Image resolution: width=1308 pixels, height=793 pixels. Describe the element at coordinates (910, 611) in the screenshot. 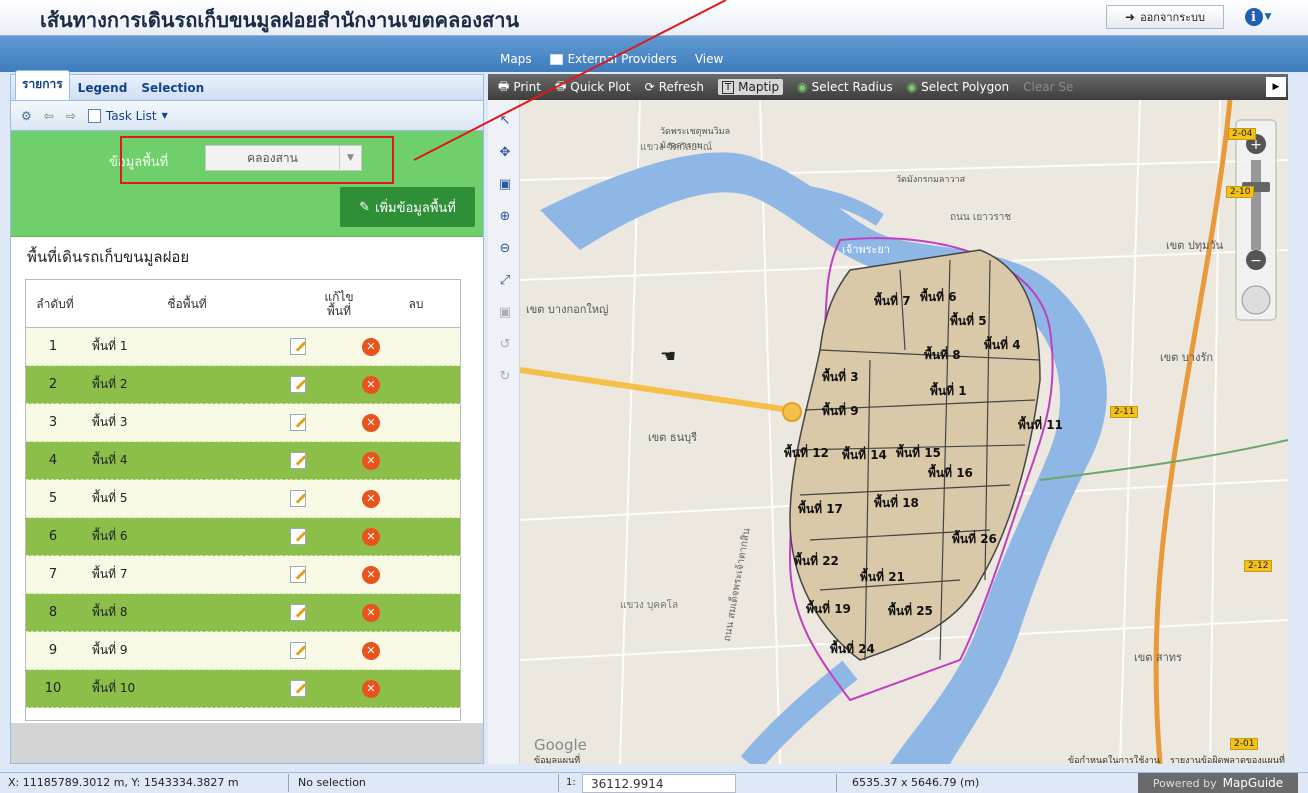

I see `zone-label: พื้นที่ 25` at that location.